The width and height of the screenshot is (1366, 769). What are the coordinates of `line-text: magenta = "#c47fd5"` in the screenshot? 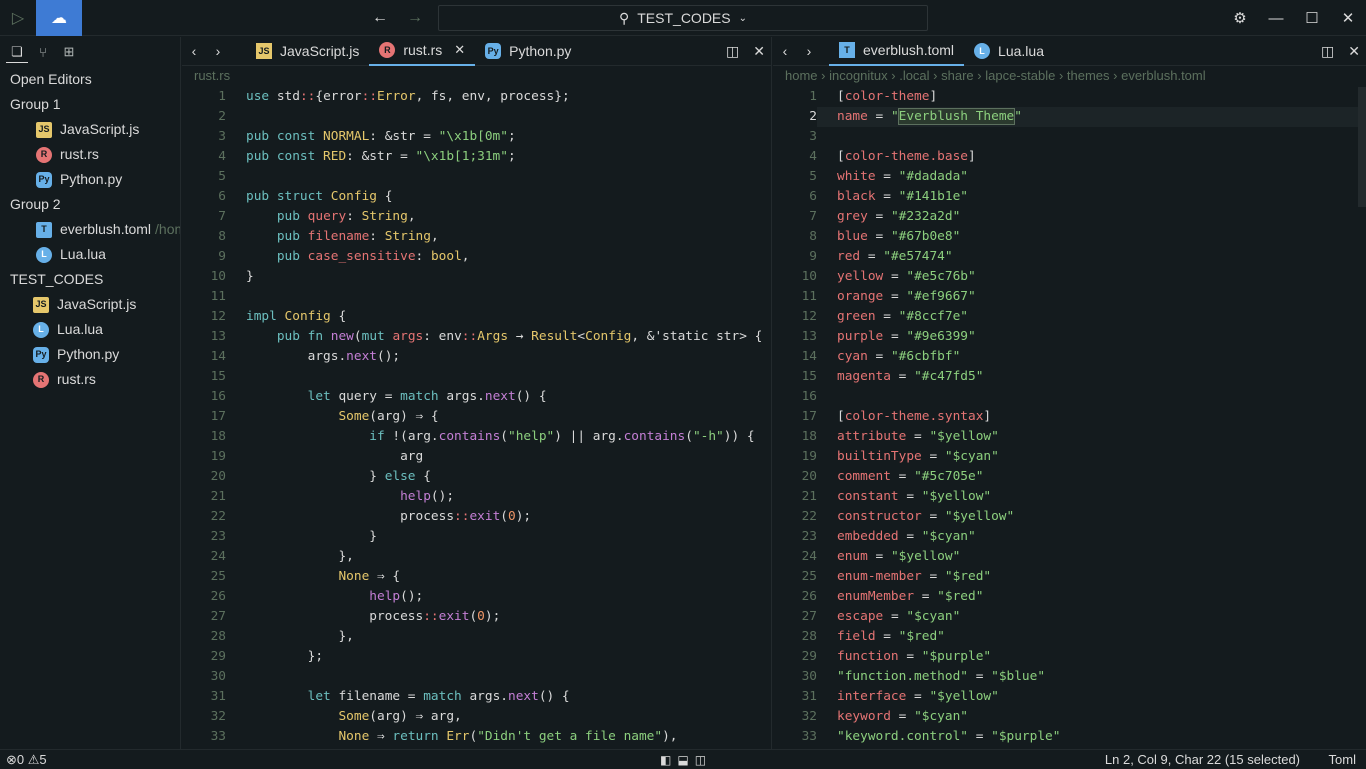 It's located at (1091, 377).